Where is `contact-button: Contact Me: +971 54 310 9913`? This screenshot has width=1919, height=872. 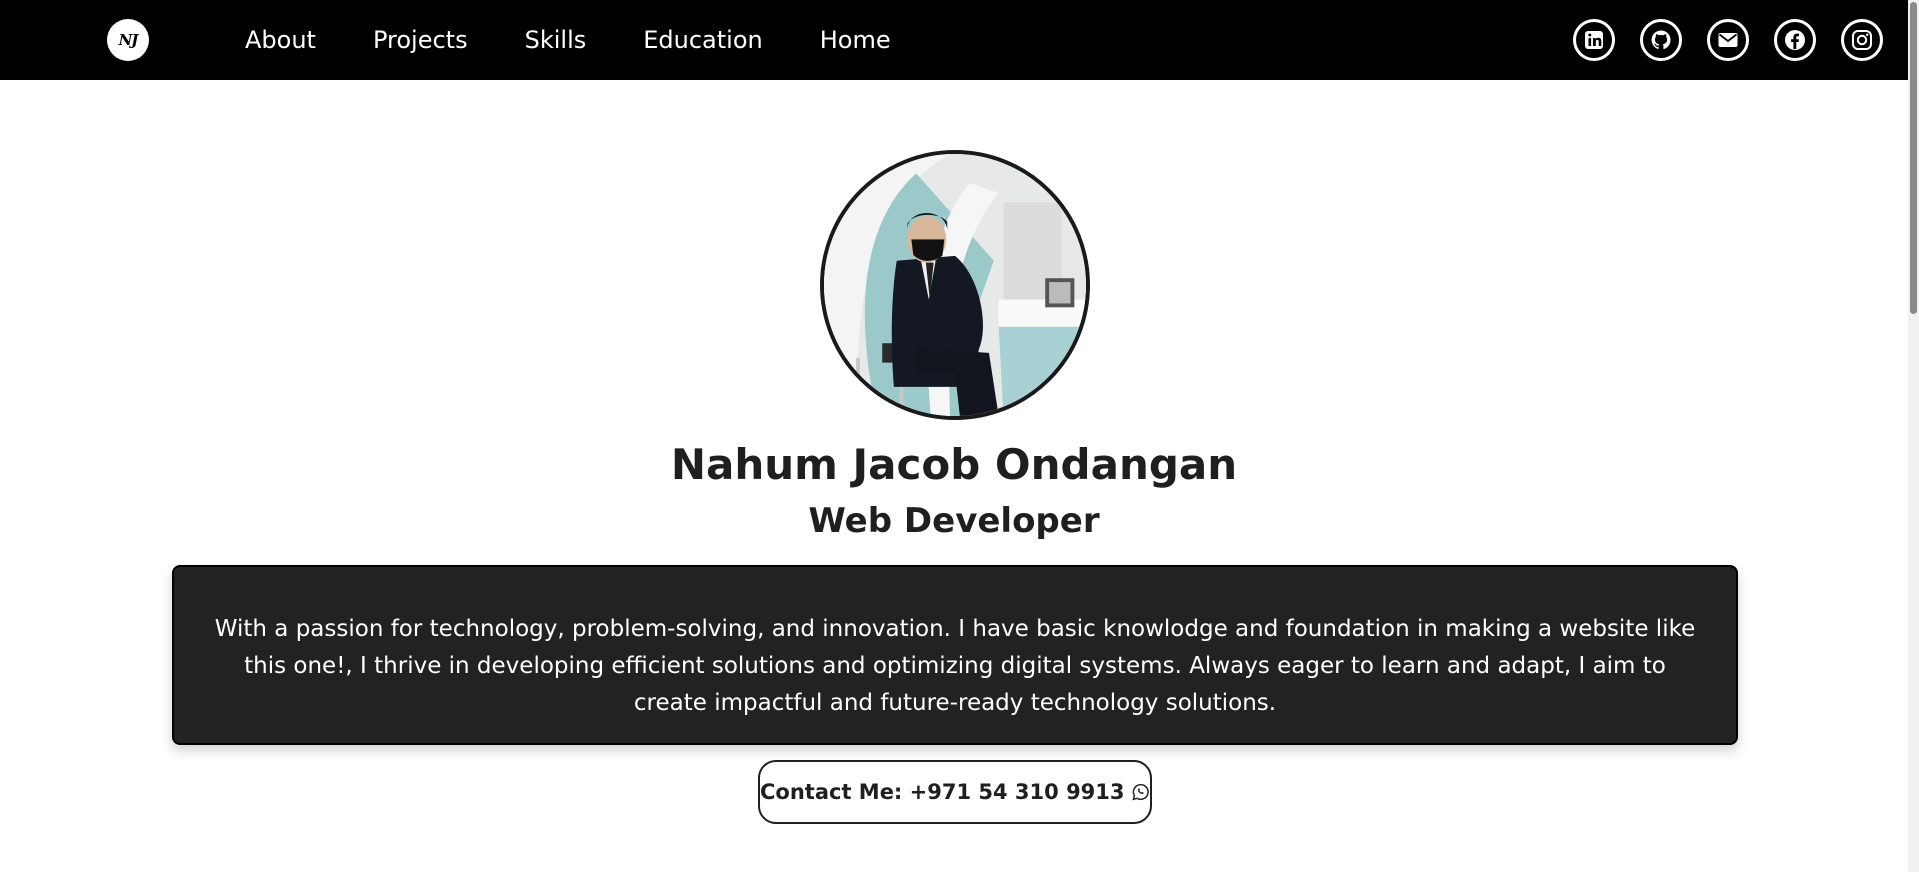 contact-button: Contact Me: +971 54 310 9913 is located at coordinates (955, 792).